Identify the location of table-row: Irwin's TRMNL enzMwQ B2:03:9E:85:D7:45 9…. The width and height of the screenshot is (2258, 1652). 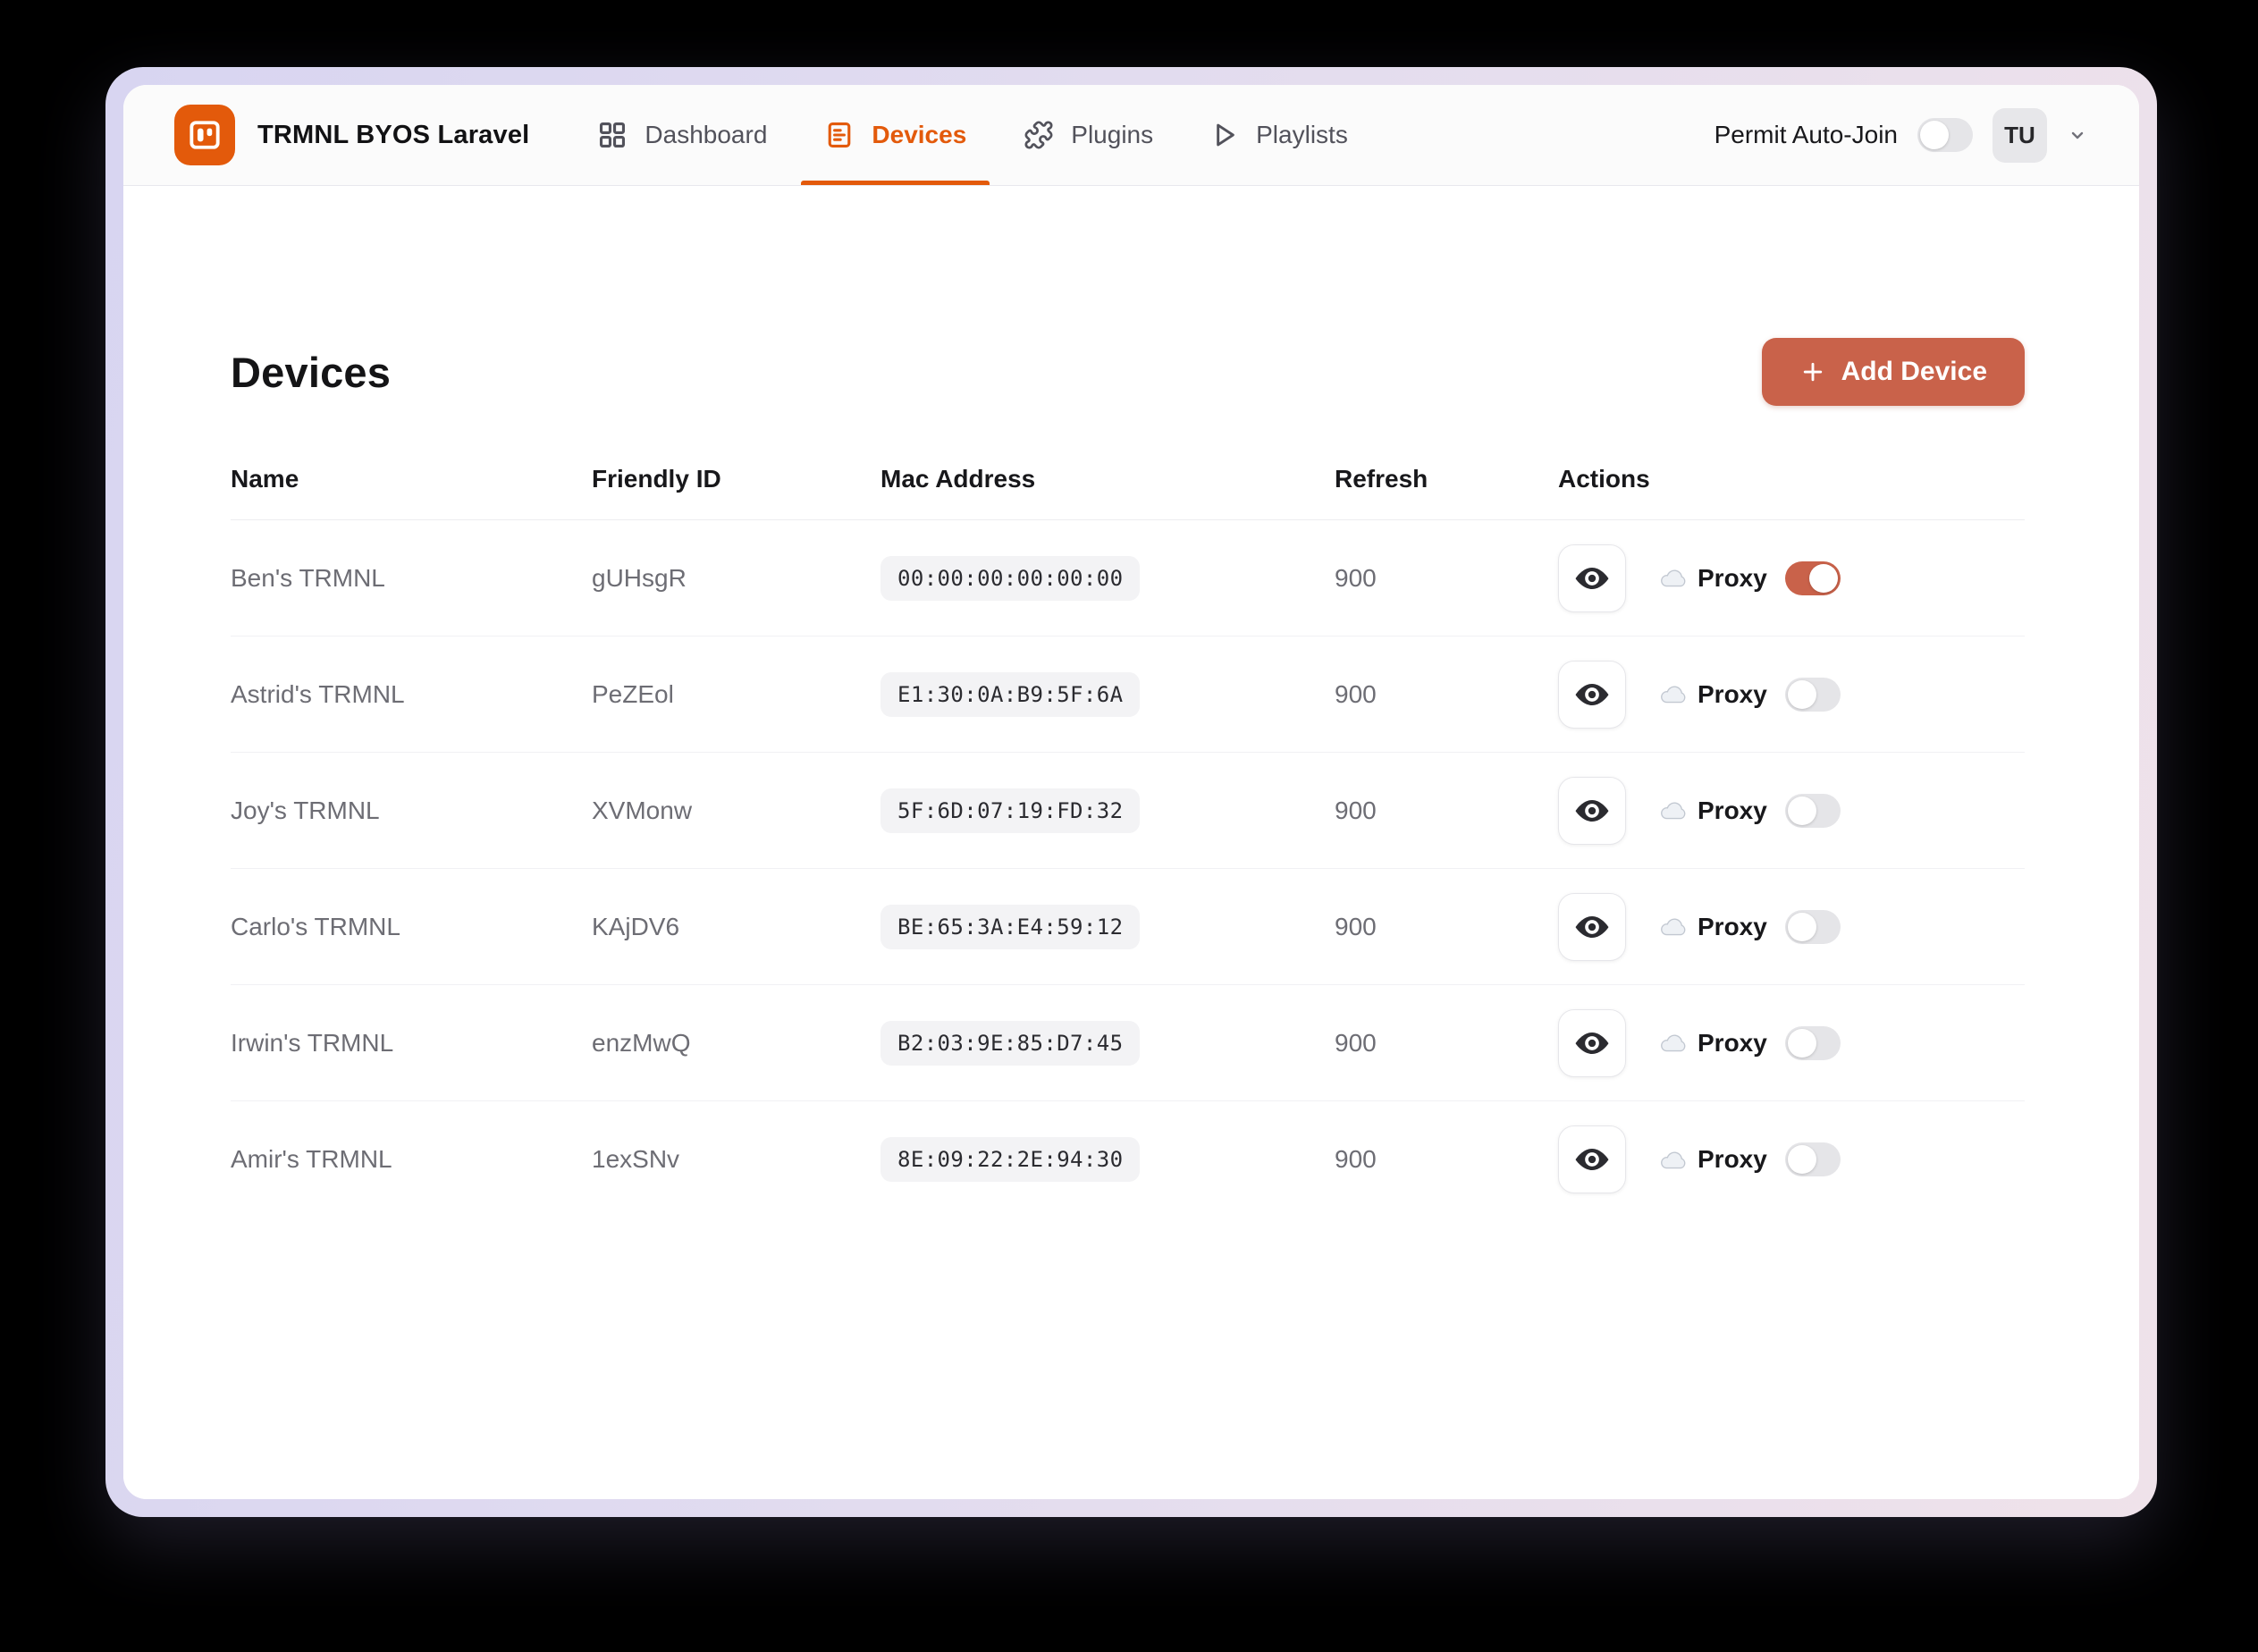
(1128, 1043).